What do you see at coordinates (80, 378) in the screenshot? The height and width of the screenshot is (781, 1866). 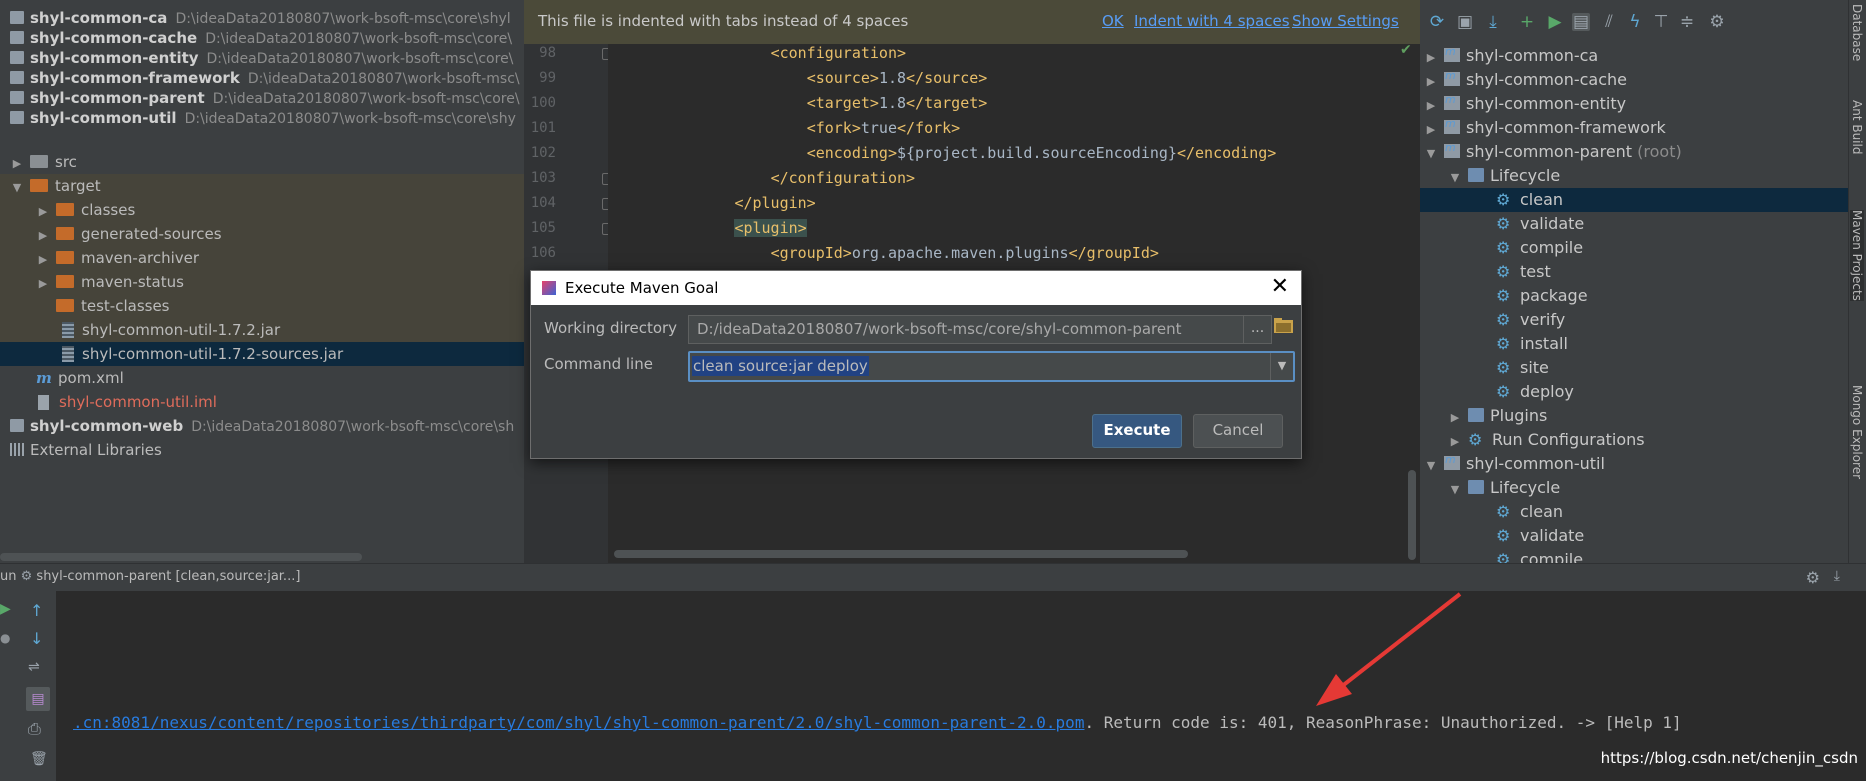 I see `tree-item-pom: m pom.xml` at bounding box center [80, 378].